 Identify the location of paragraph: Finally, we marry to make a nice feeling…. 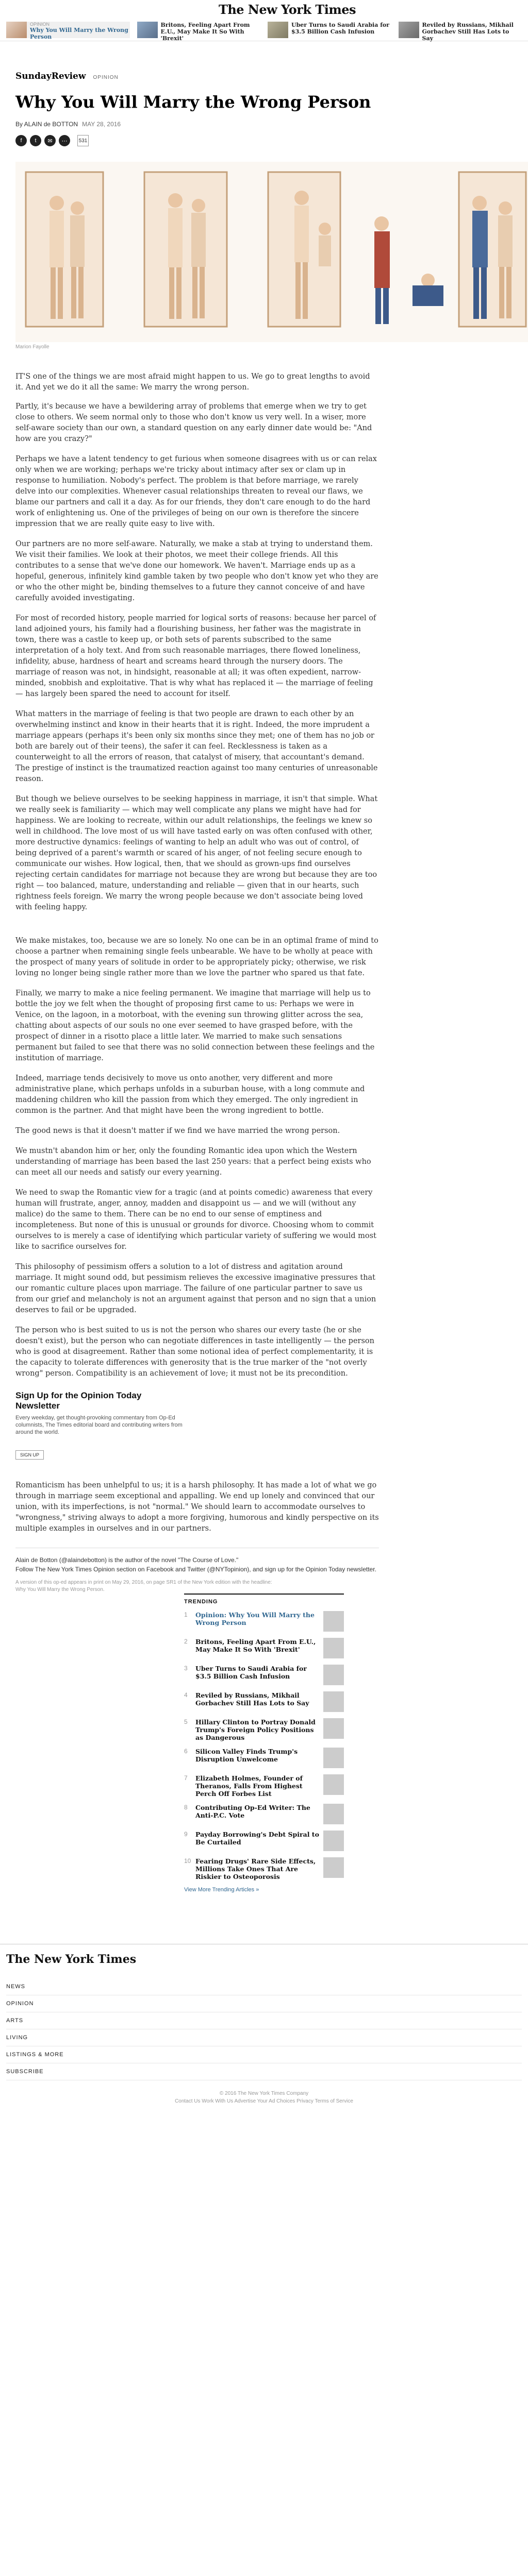
(195, 1025).